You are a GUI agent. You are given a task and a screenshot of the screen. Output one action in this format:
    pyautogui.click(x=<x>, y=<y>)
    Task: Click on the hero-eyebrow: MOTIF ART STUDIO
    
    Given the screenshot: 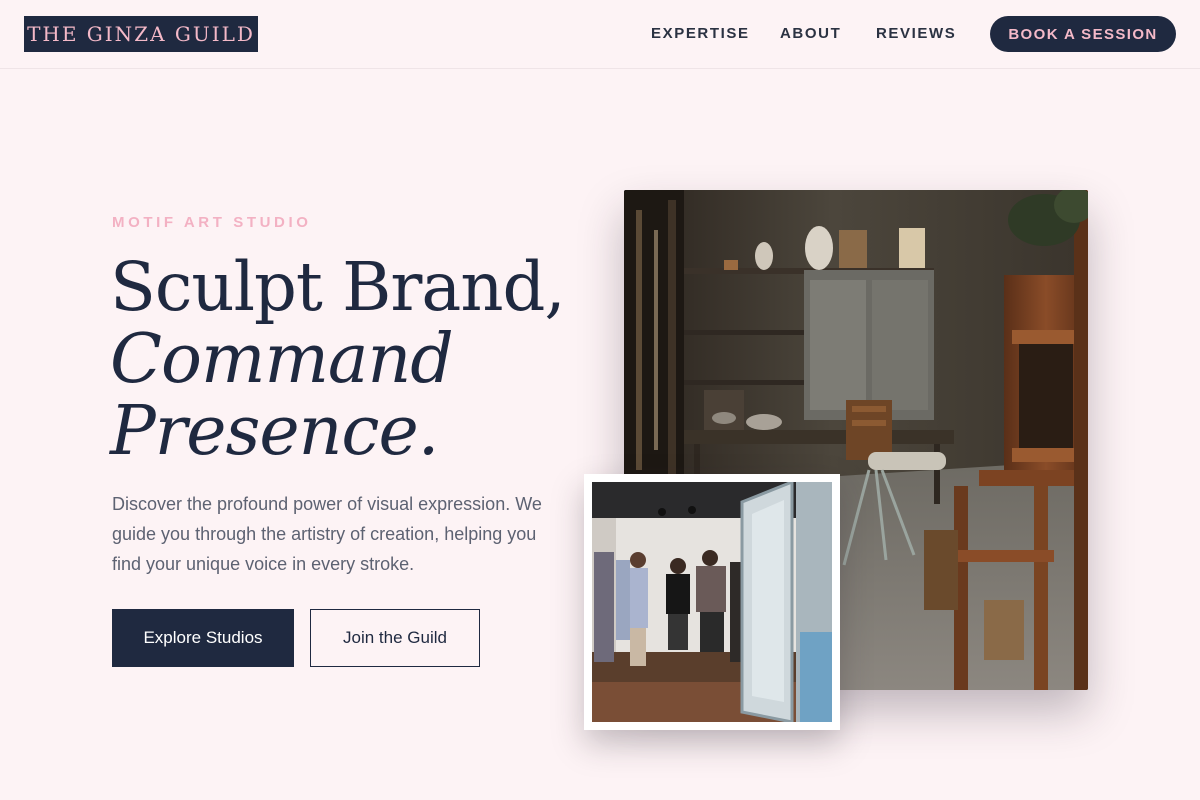 What is the action you would take?
    pyautogui.click(x=212, y=222)
    